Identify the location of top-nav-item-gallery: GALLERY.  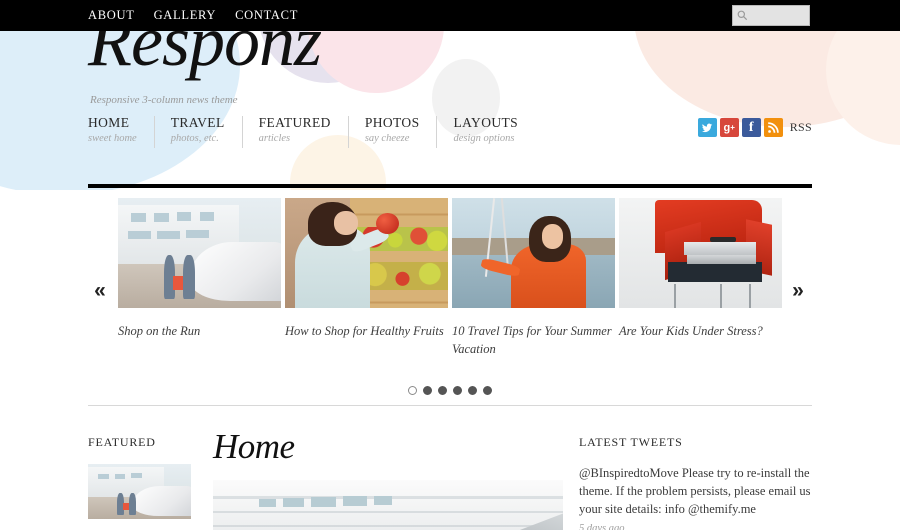
(185, 15).